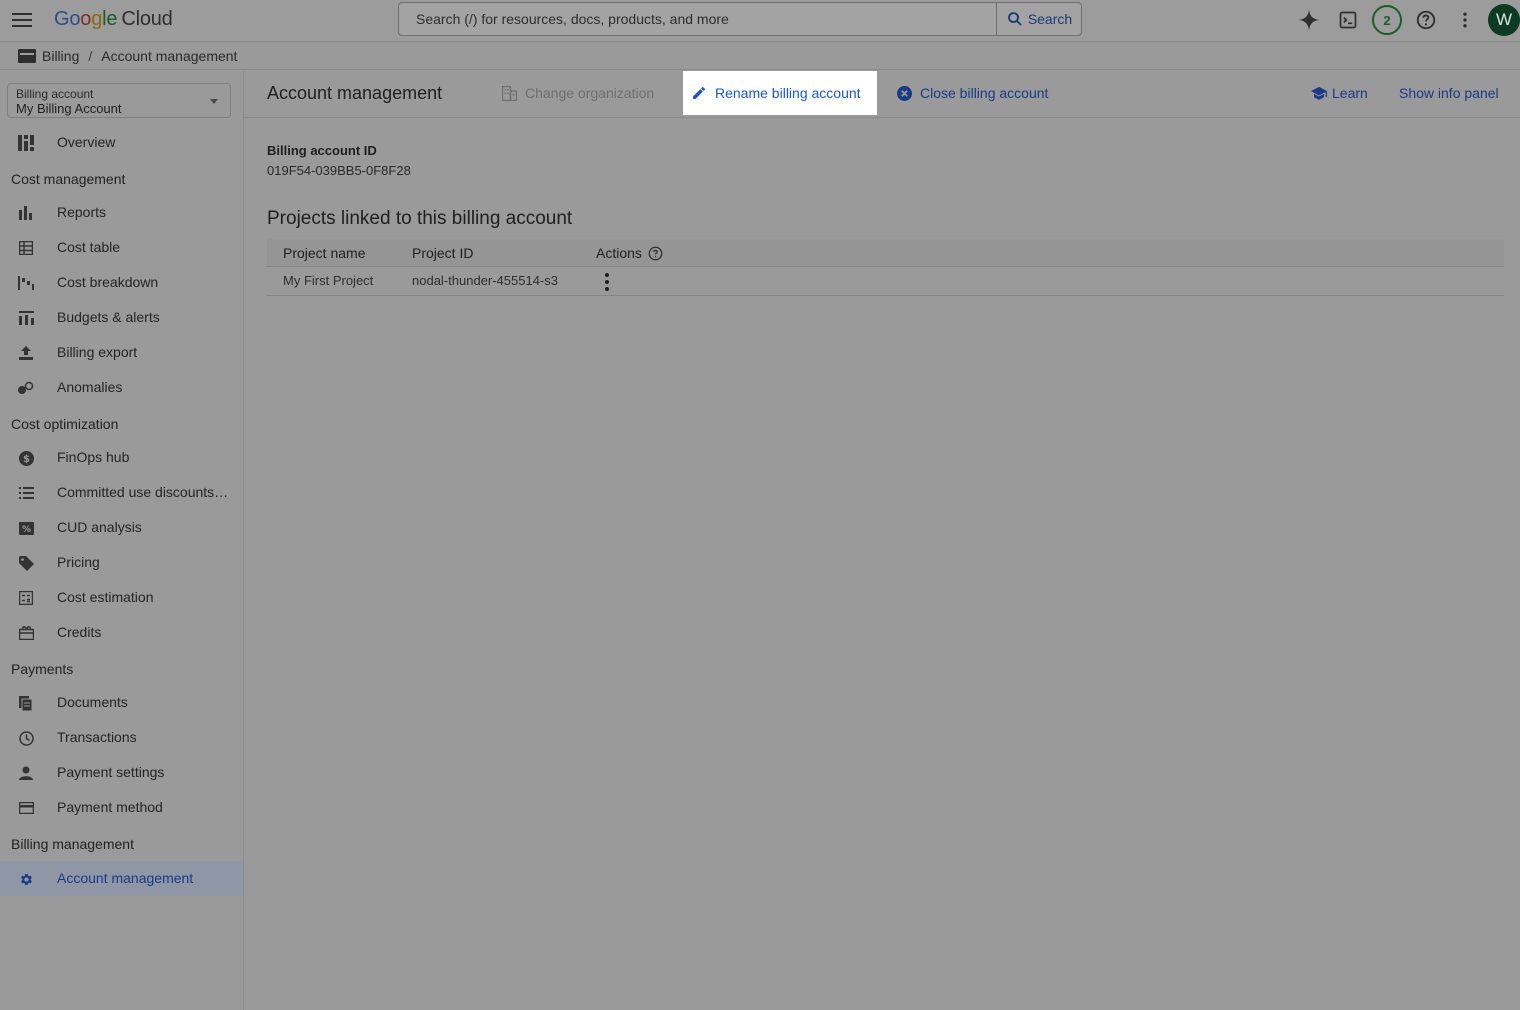 Image resolution: width=1520 pixels, height=1010 pixels. What do you see at coordinates (22, 20) in the screenshot?
I see `main-menu-icon` at bounding box center [22, 20].